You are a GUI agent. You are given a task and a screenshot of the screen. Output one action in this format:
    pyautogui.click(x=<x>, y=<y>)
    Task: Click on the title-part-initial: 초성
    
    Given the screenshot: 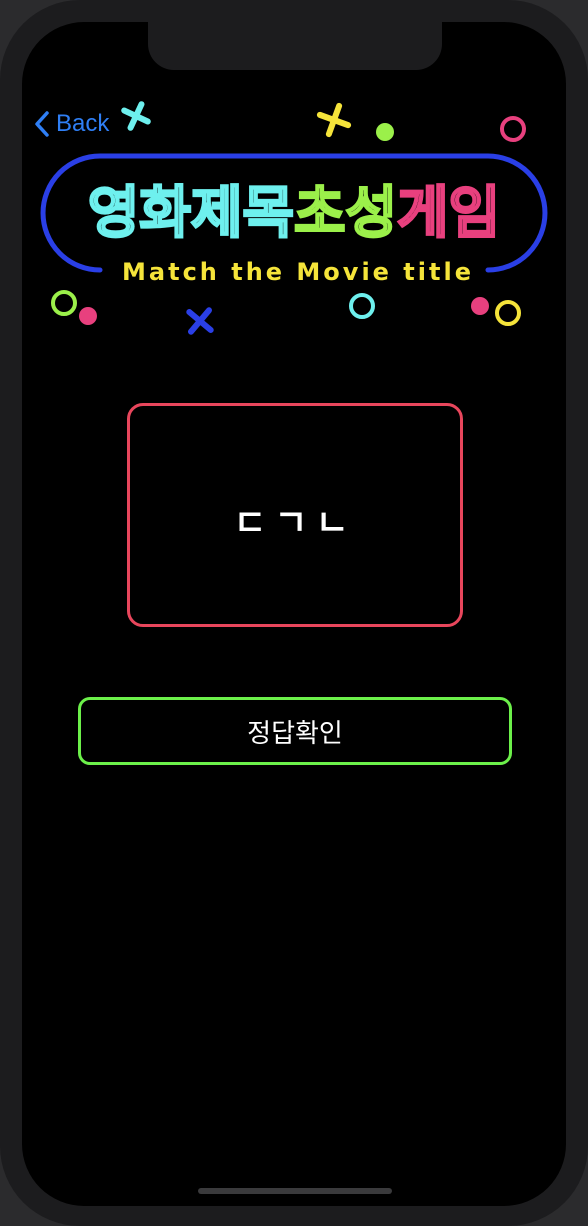 What is the action you would take?
    pyautogui.click(x=345, y=213)
    